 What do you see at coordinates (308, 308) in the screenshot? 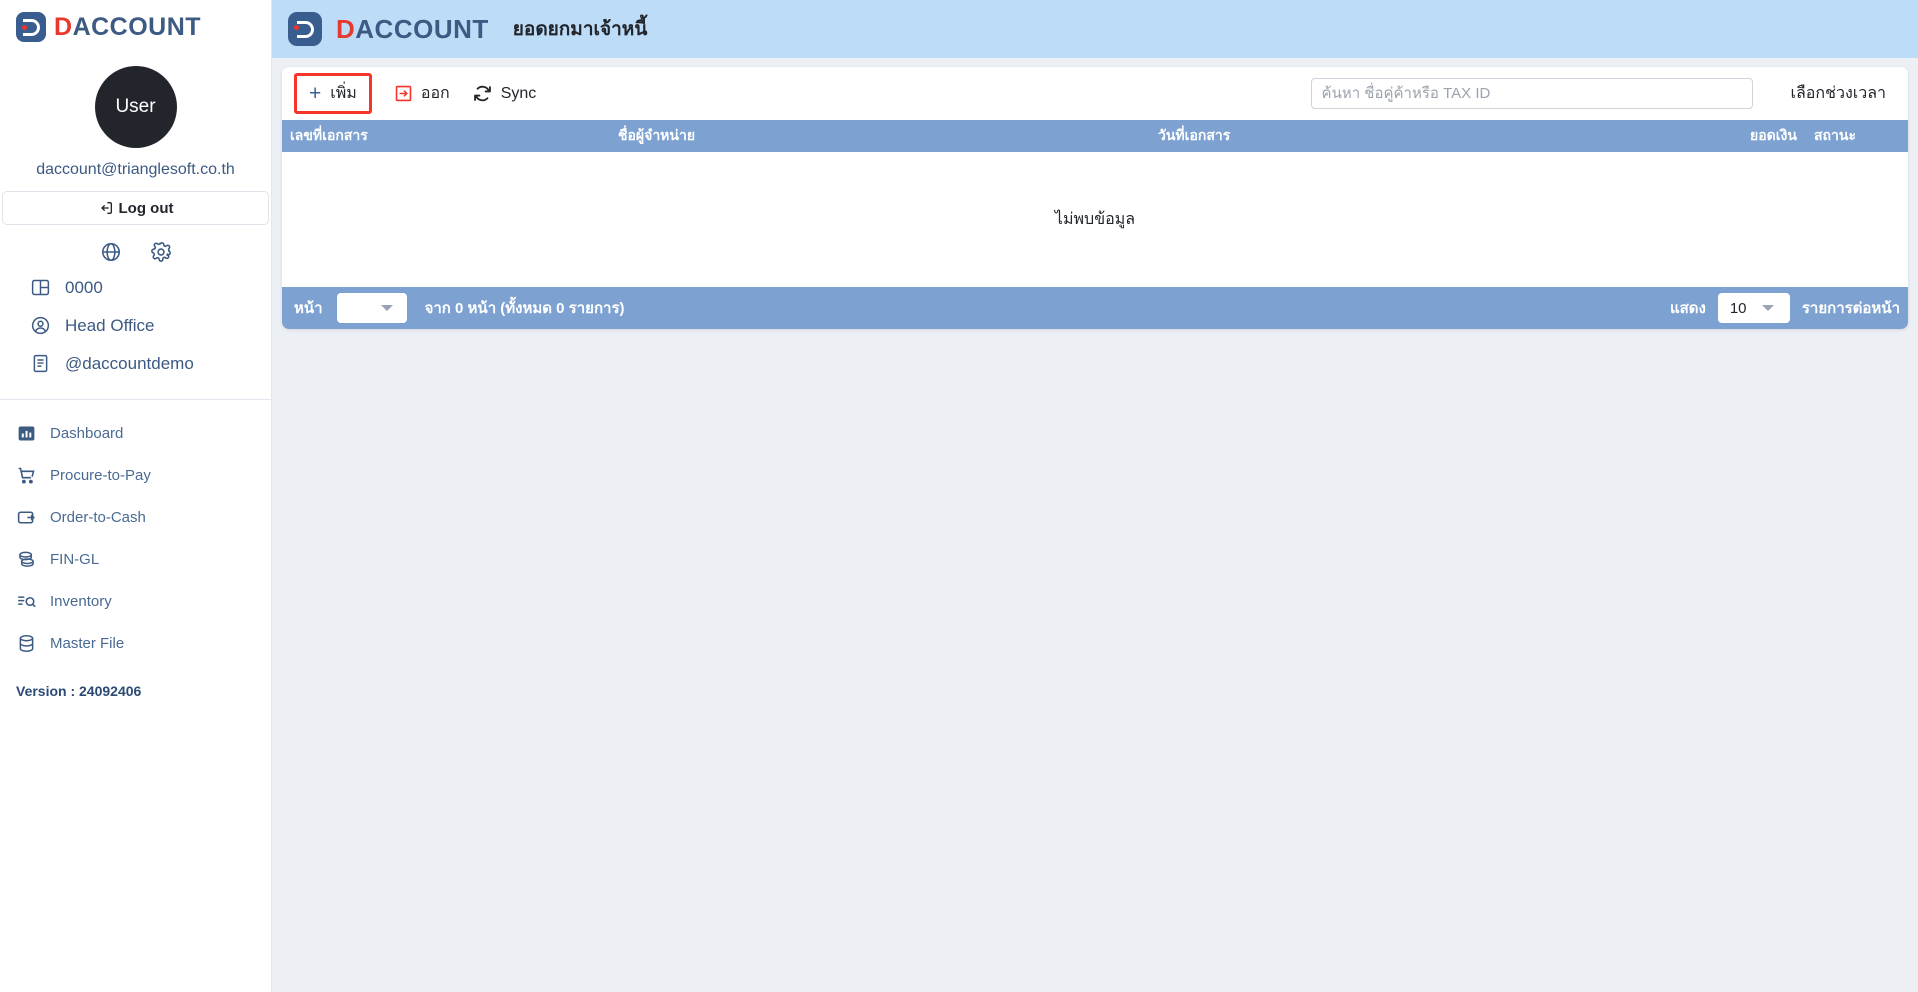
I see `page-label: หน้า` at bounding box center [308, 308].